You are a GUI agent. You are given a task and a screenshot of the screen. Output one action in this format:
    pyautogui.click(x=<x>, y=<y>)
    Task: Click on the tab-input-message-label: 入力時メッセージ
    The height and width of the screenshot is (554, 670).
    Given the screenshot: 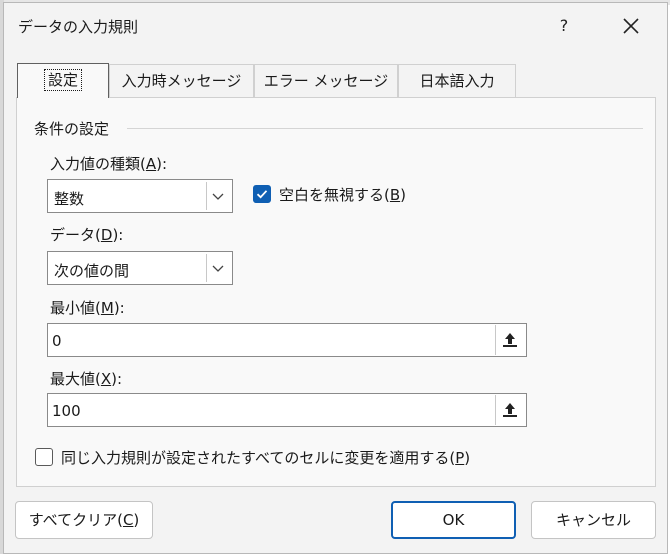 What is the action you would take?
    pyautogui.click(x=181, y=81)
    